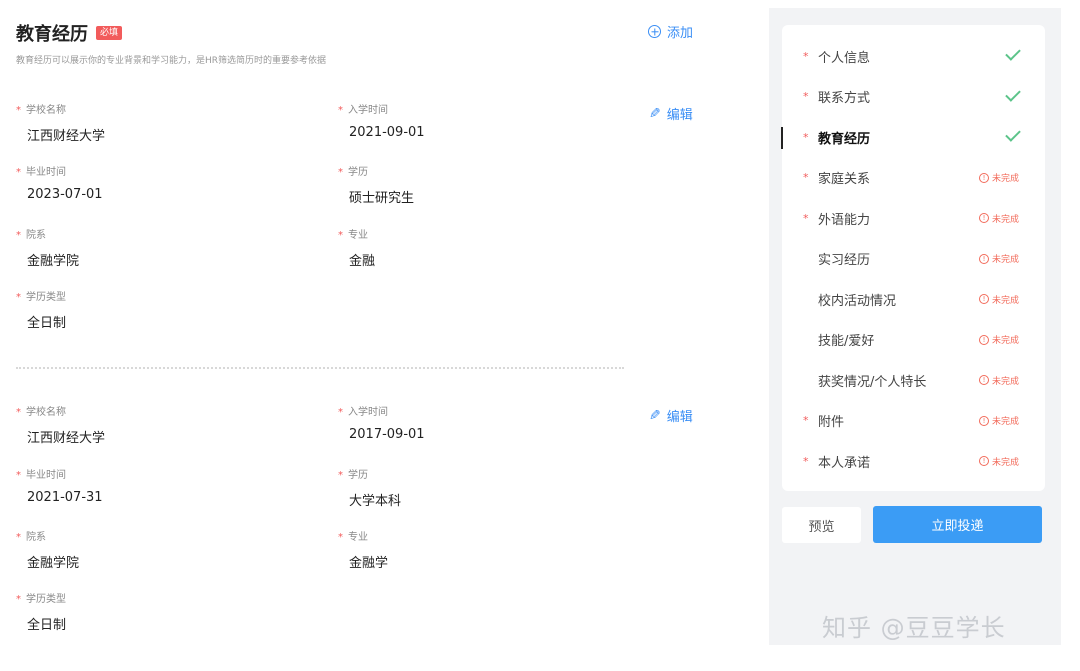 This screenshot has width=1080, height=671. Describe the element at coordinates (913, 56) in the screenshot. I see `nav-item: * 个人信息` at that location.